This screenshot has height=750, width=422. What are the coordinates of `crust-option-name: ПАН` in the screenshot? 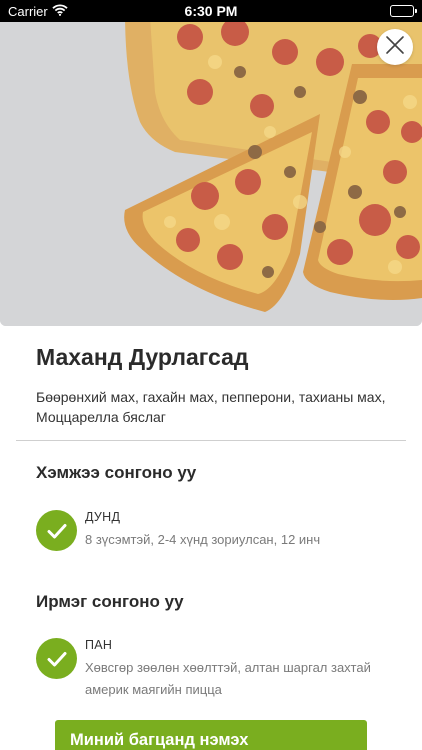 It's located at (99, 645).